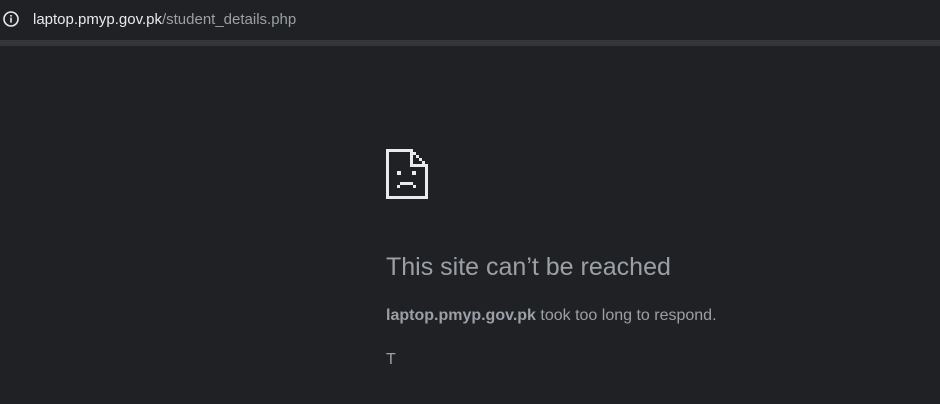  I want to click on error-host: laptop.pmyp.gov.pk, so click(461, 315).